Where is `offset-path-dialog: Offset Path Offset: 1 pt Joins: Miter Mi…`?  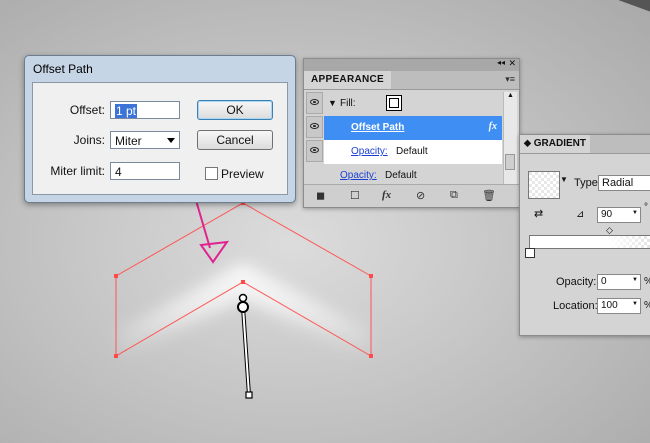
offset-path-dialog: Offset Path Offset: 1 pt Joins: Miter Mi… is located at coordinates (160, 129).